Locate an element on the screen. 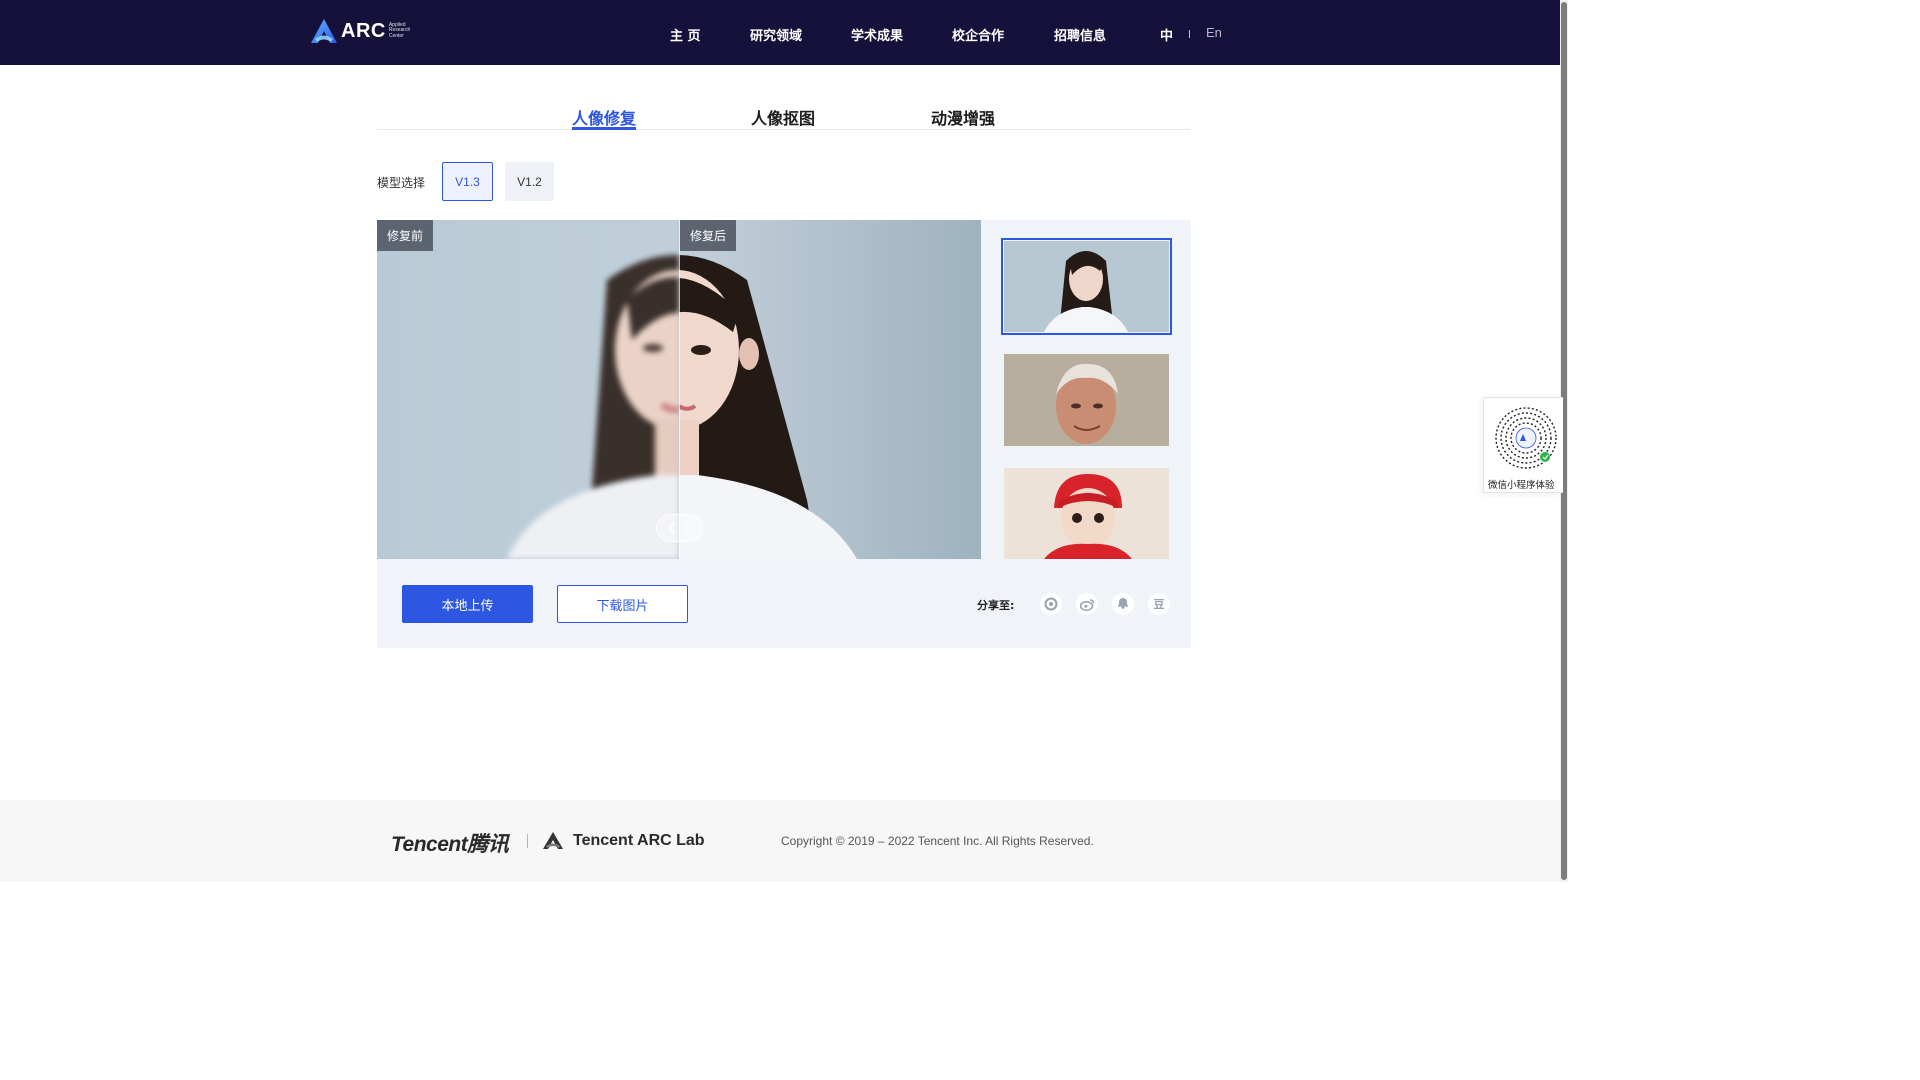  nav-cooperation: 校企合作 is located at coordinates (978, 34).